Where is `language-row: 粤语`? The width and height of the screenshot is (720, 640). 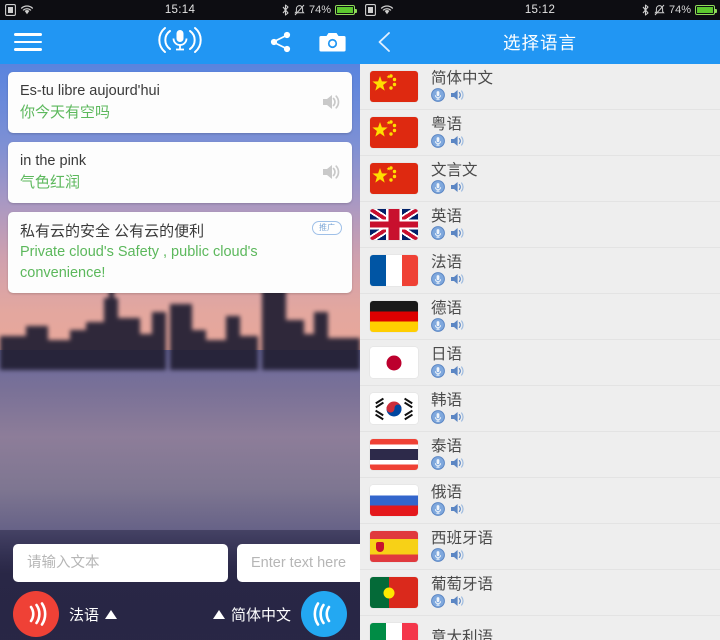 language-row: 粤语 is located at coordinates (540, 133).